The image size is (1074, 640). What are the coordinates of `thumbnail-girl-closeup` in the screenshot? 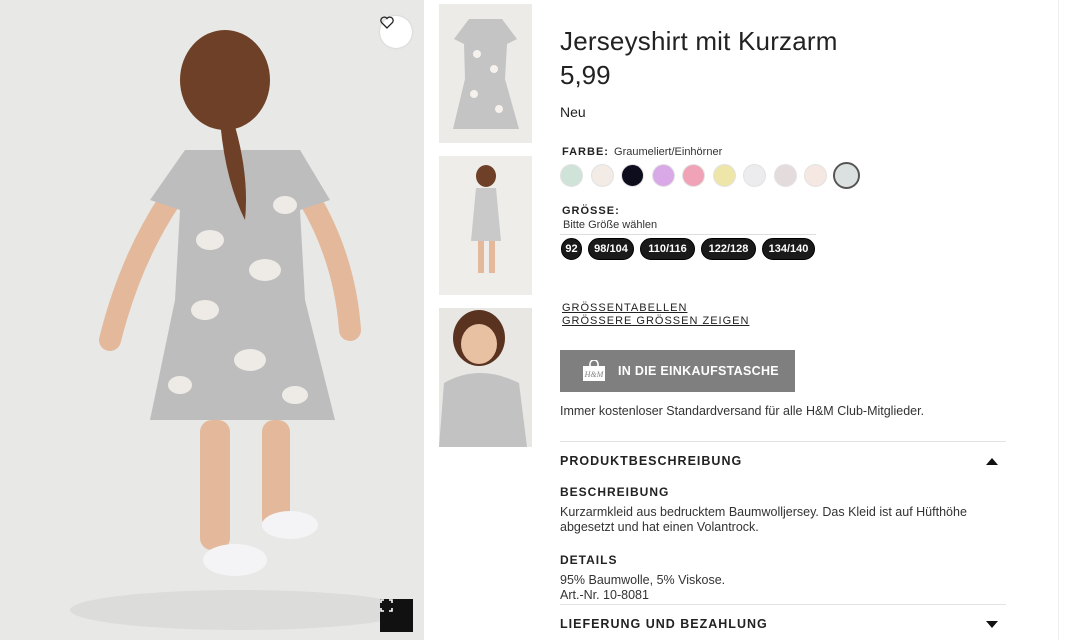 It's located at (485, 377).